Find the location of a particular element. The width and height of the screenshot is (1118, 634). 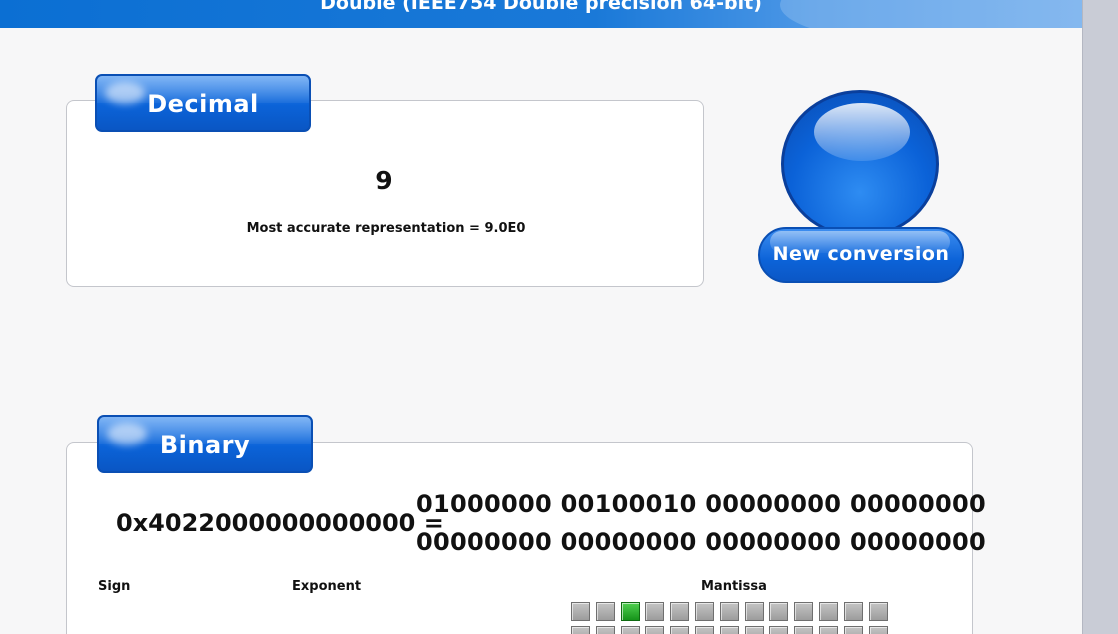

orb-icon is located at coordinates (860, 164).